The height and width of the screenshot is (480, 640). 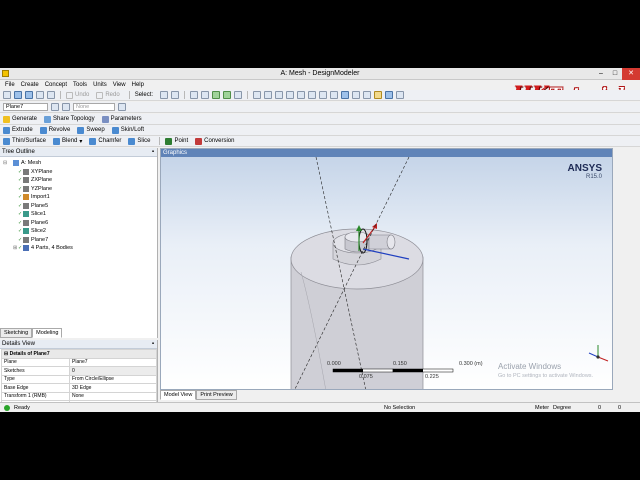 What do you see at coordinates (290, 95) in the screenshot?
I see `box-zoom-icon` at bounding box center [290, 95].